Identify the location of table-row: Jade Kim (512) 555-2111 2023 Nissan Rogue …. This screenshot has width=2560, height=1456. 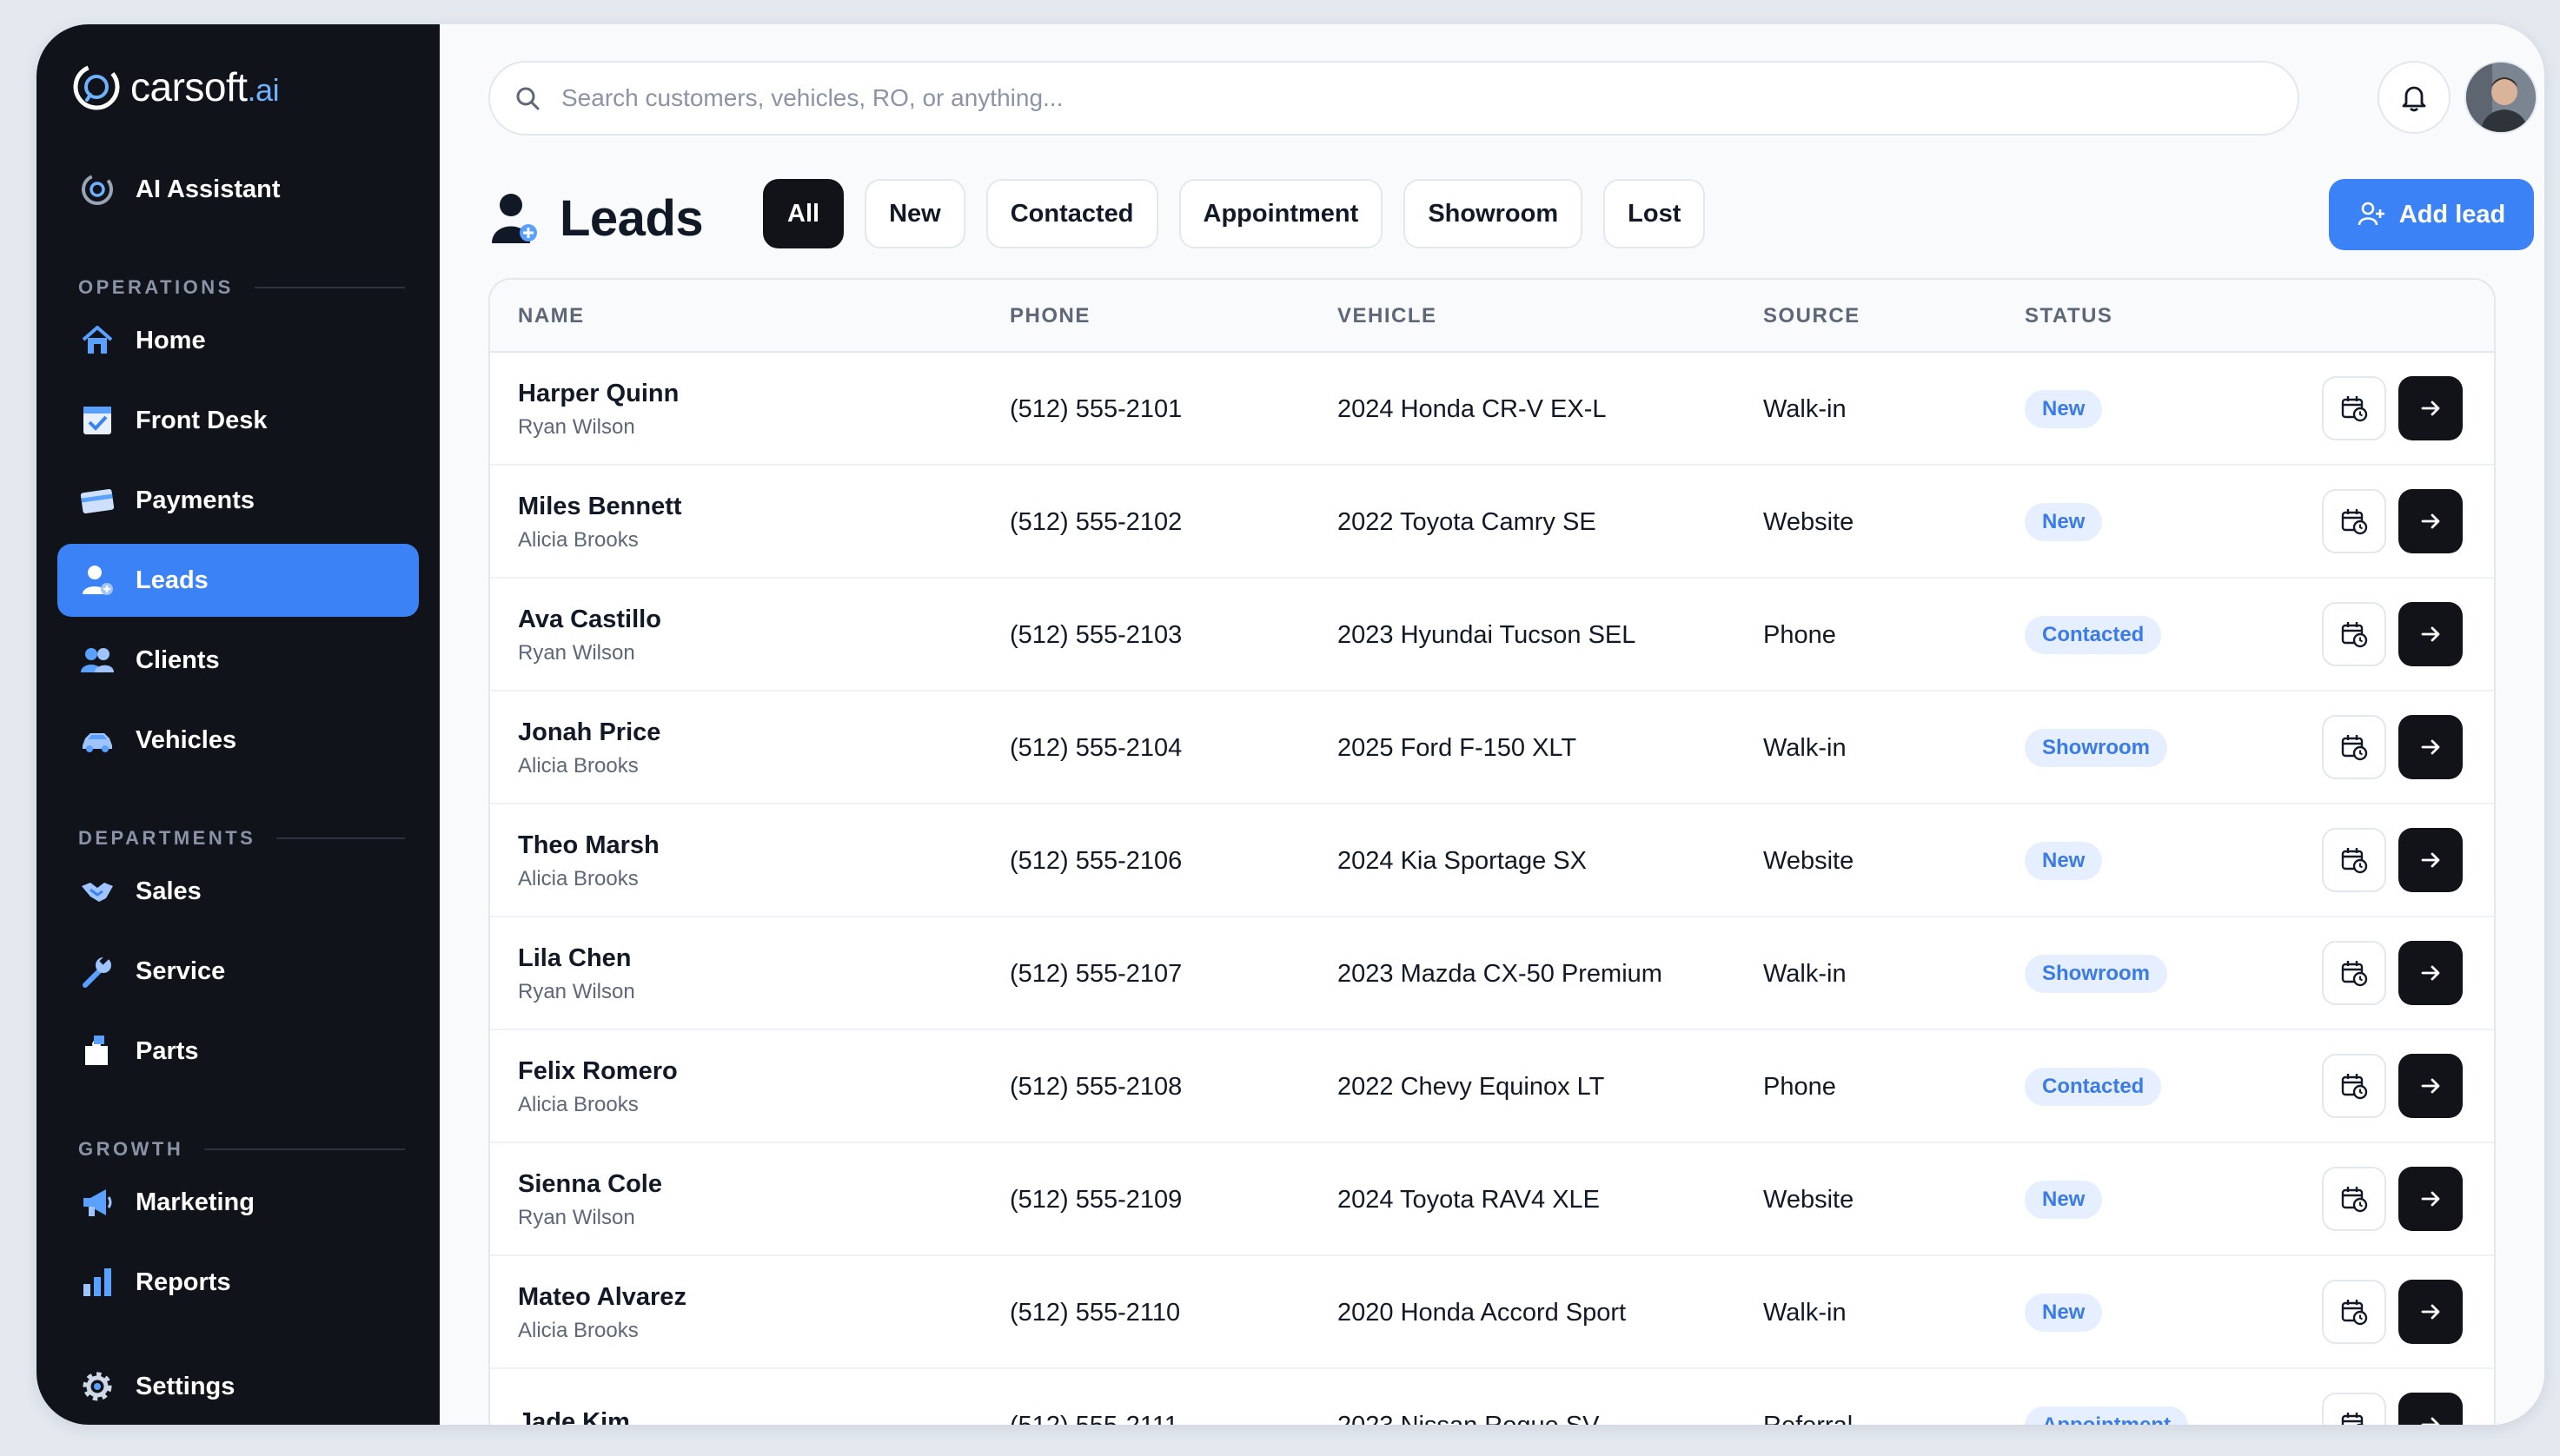
(1492, 1397).